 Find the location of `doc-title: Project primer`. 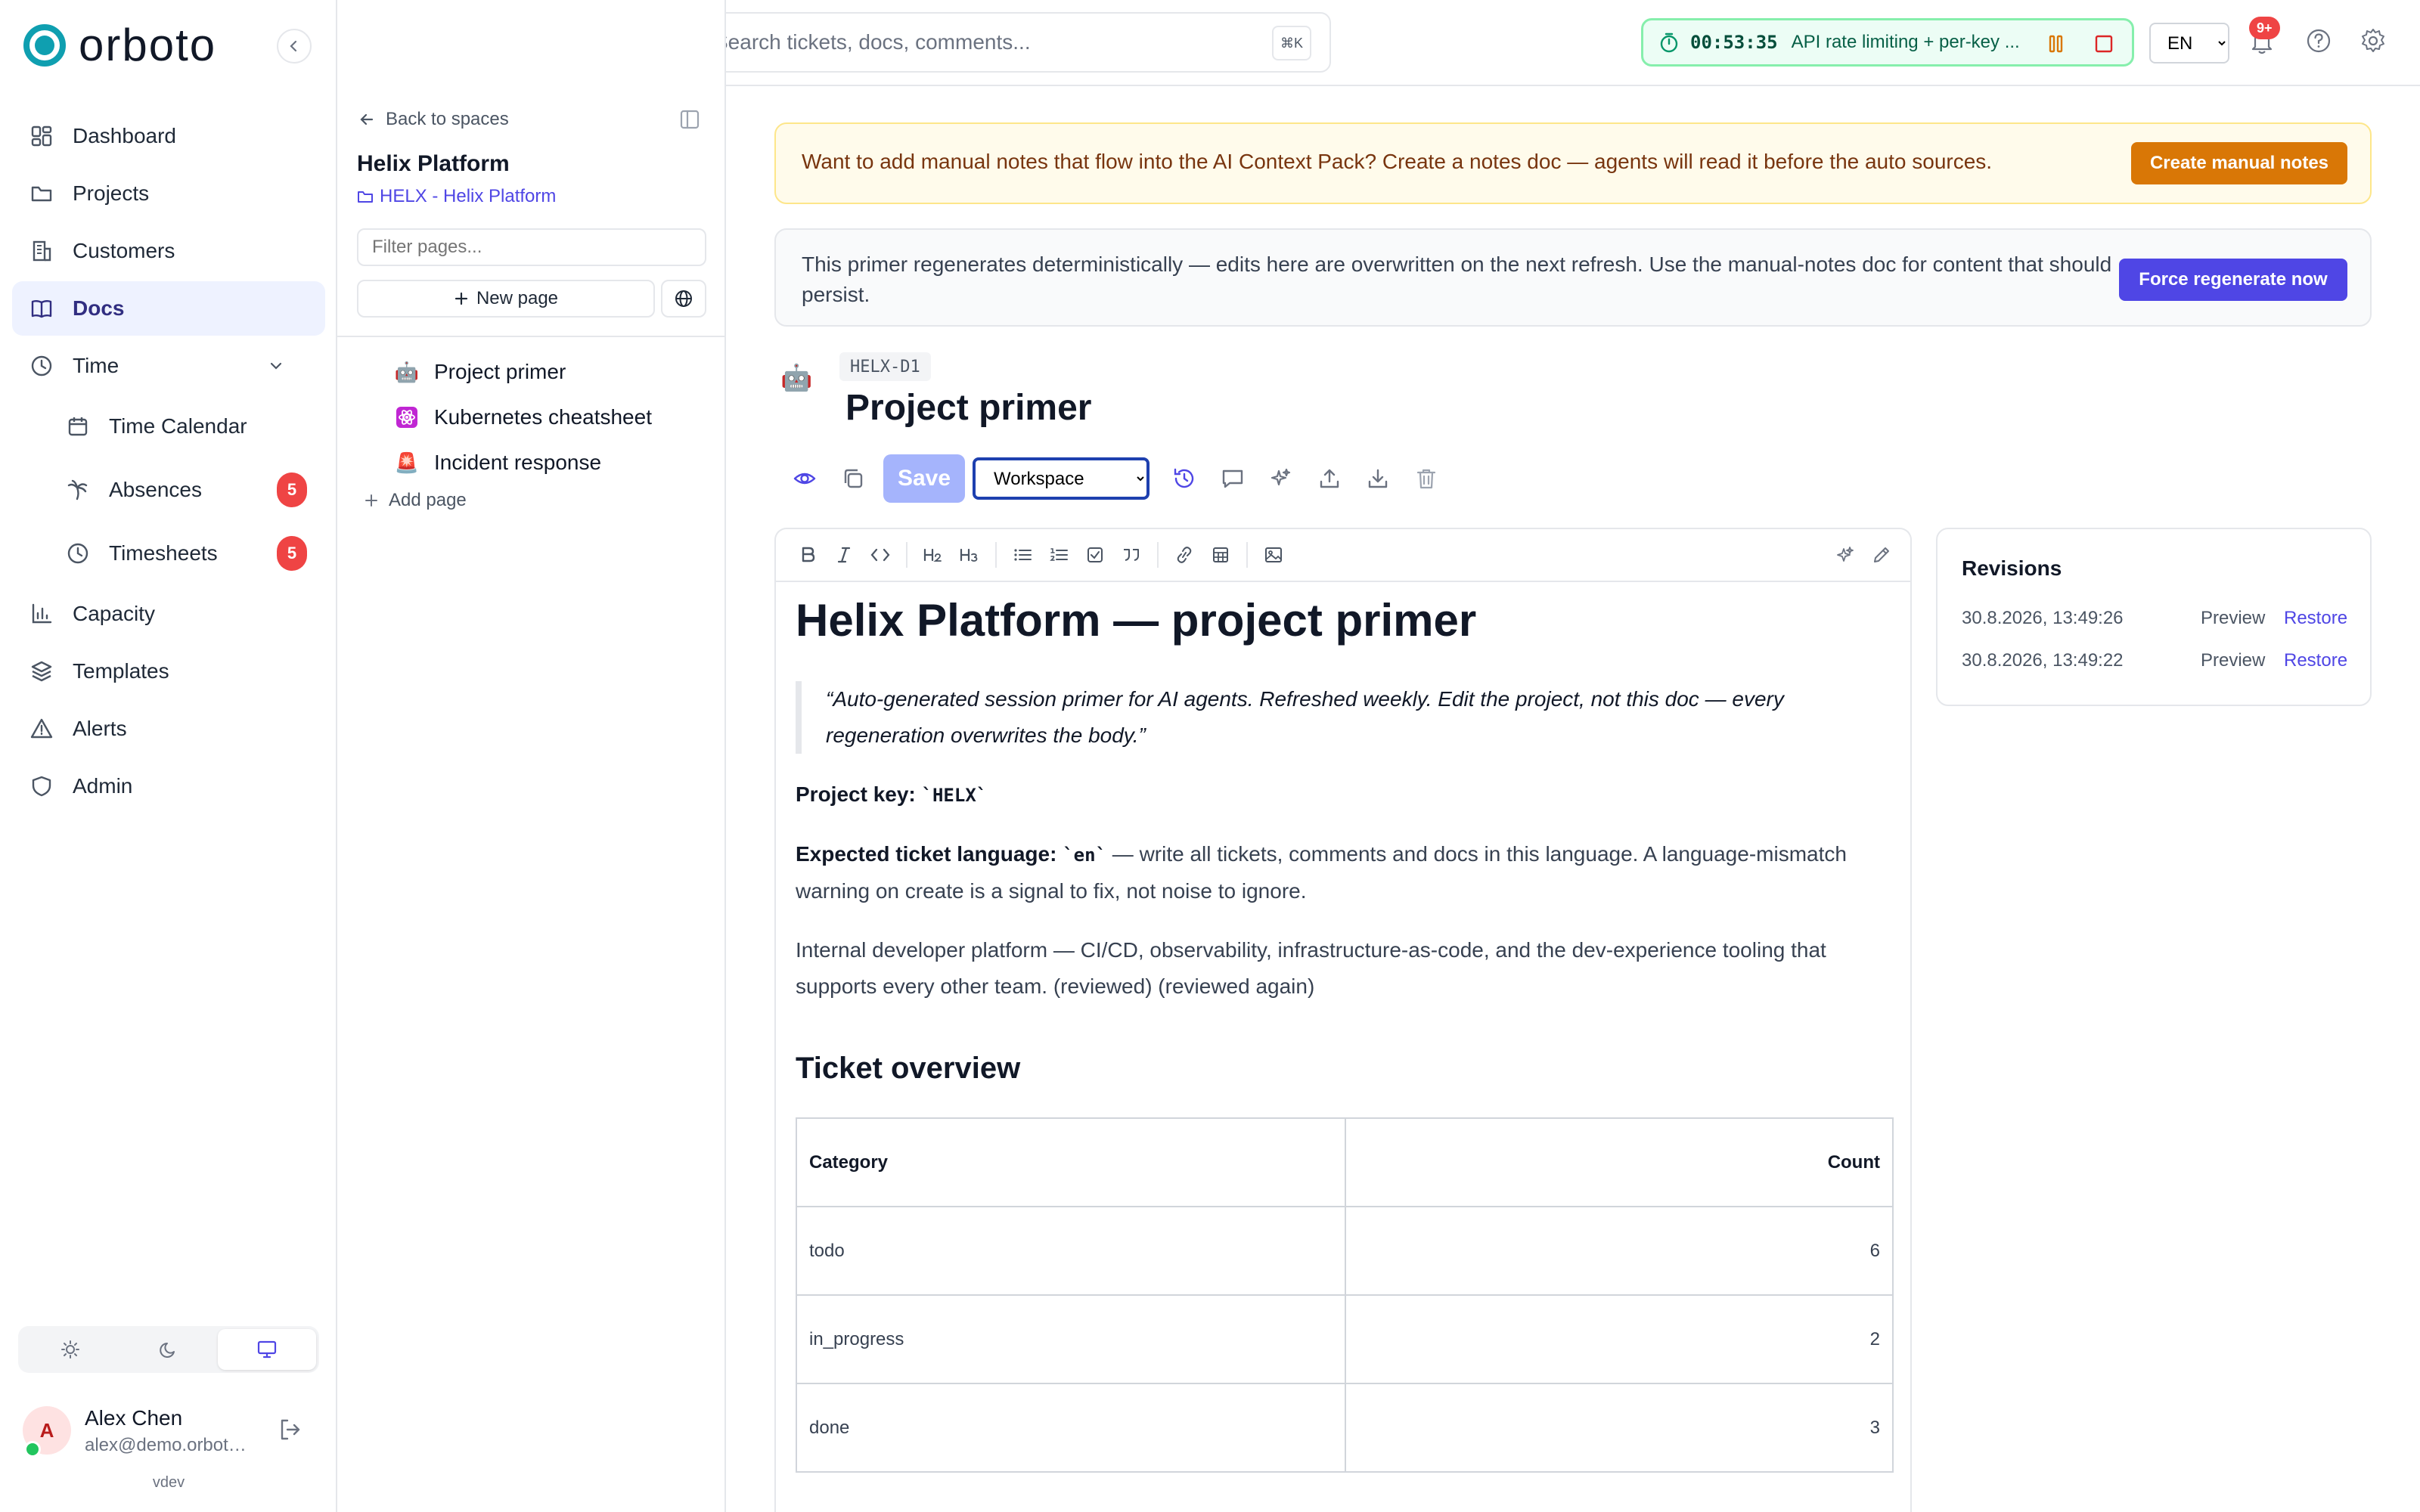

doc-title: Project primer is located at coordinates (968, 408).